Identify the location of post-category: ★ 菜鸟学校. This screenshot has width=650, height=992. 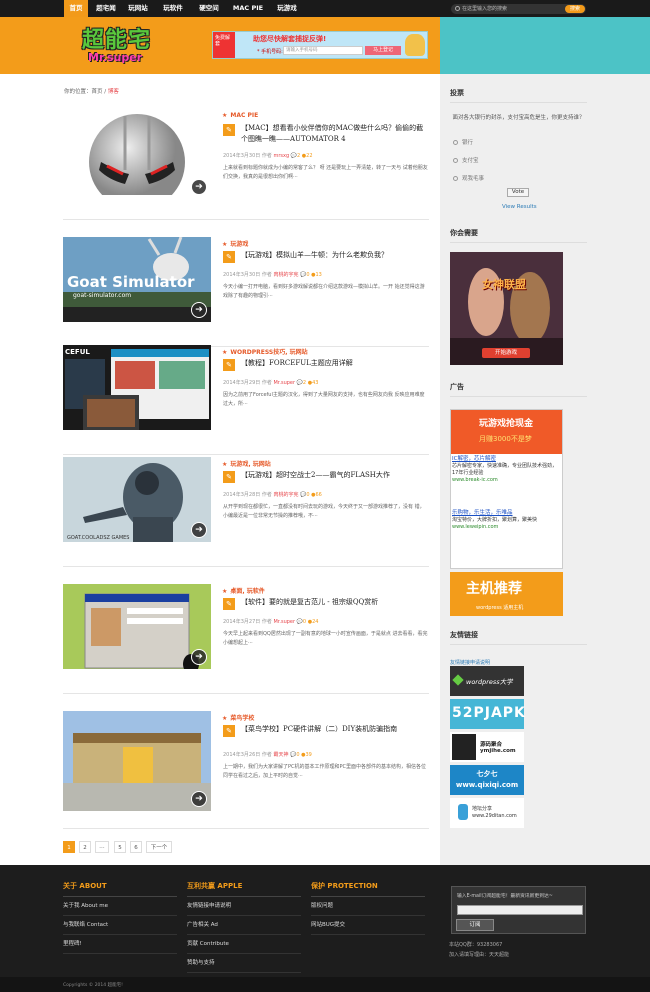
(238, 717).